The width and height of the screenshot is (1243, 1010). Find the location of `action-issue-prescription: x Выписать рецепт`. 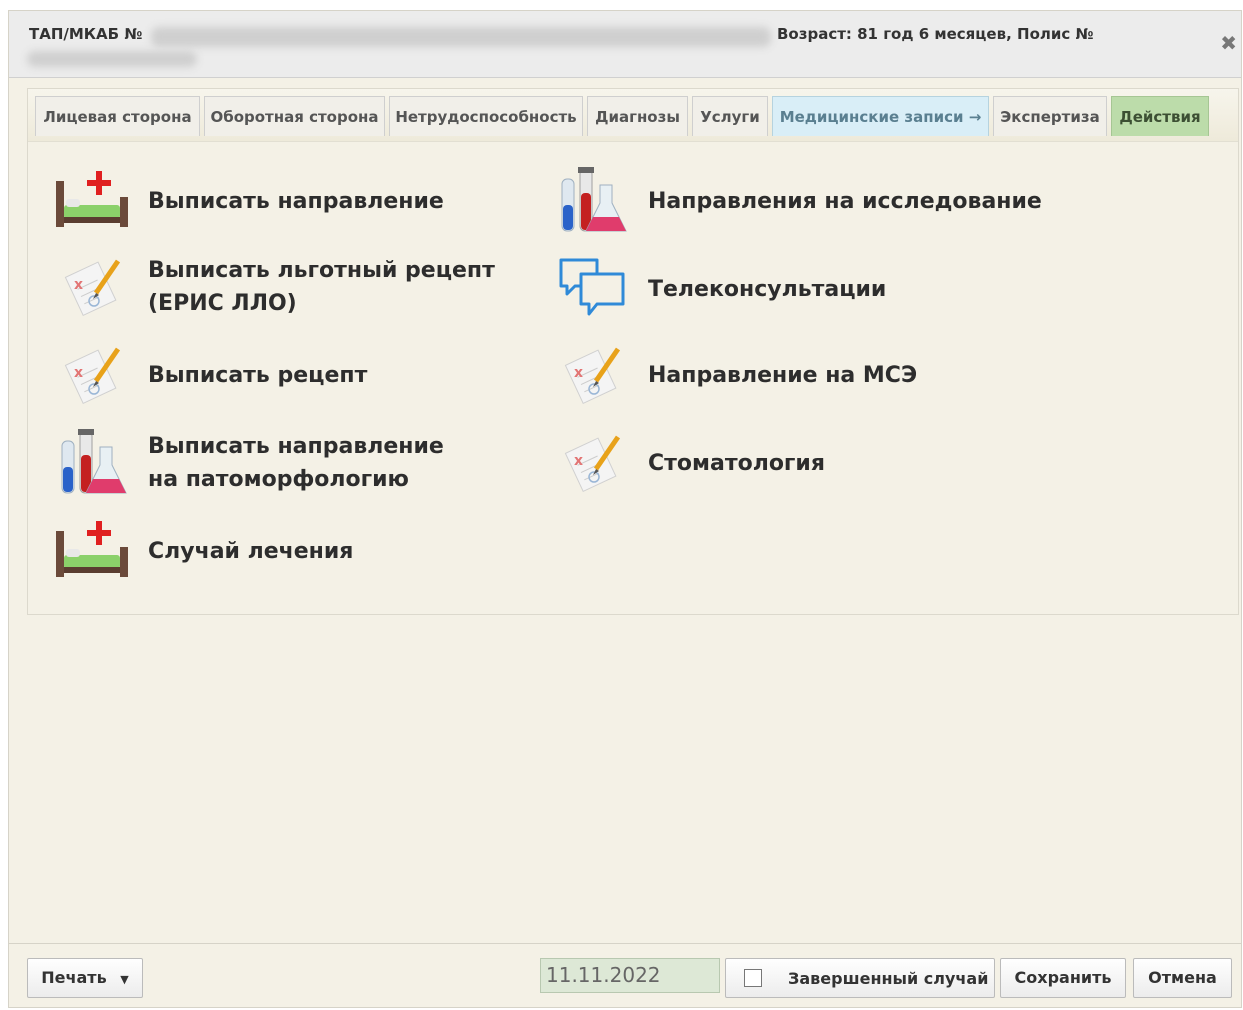

action-issue-prescription: x Выписать рецепт is located at coordinates (209, 375).